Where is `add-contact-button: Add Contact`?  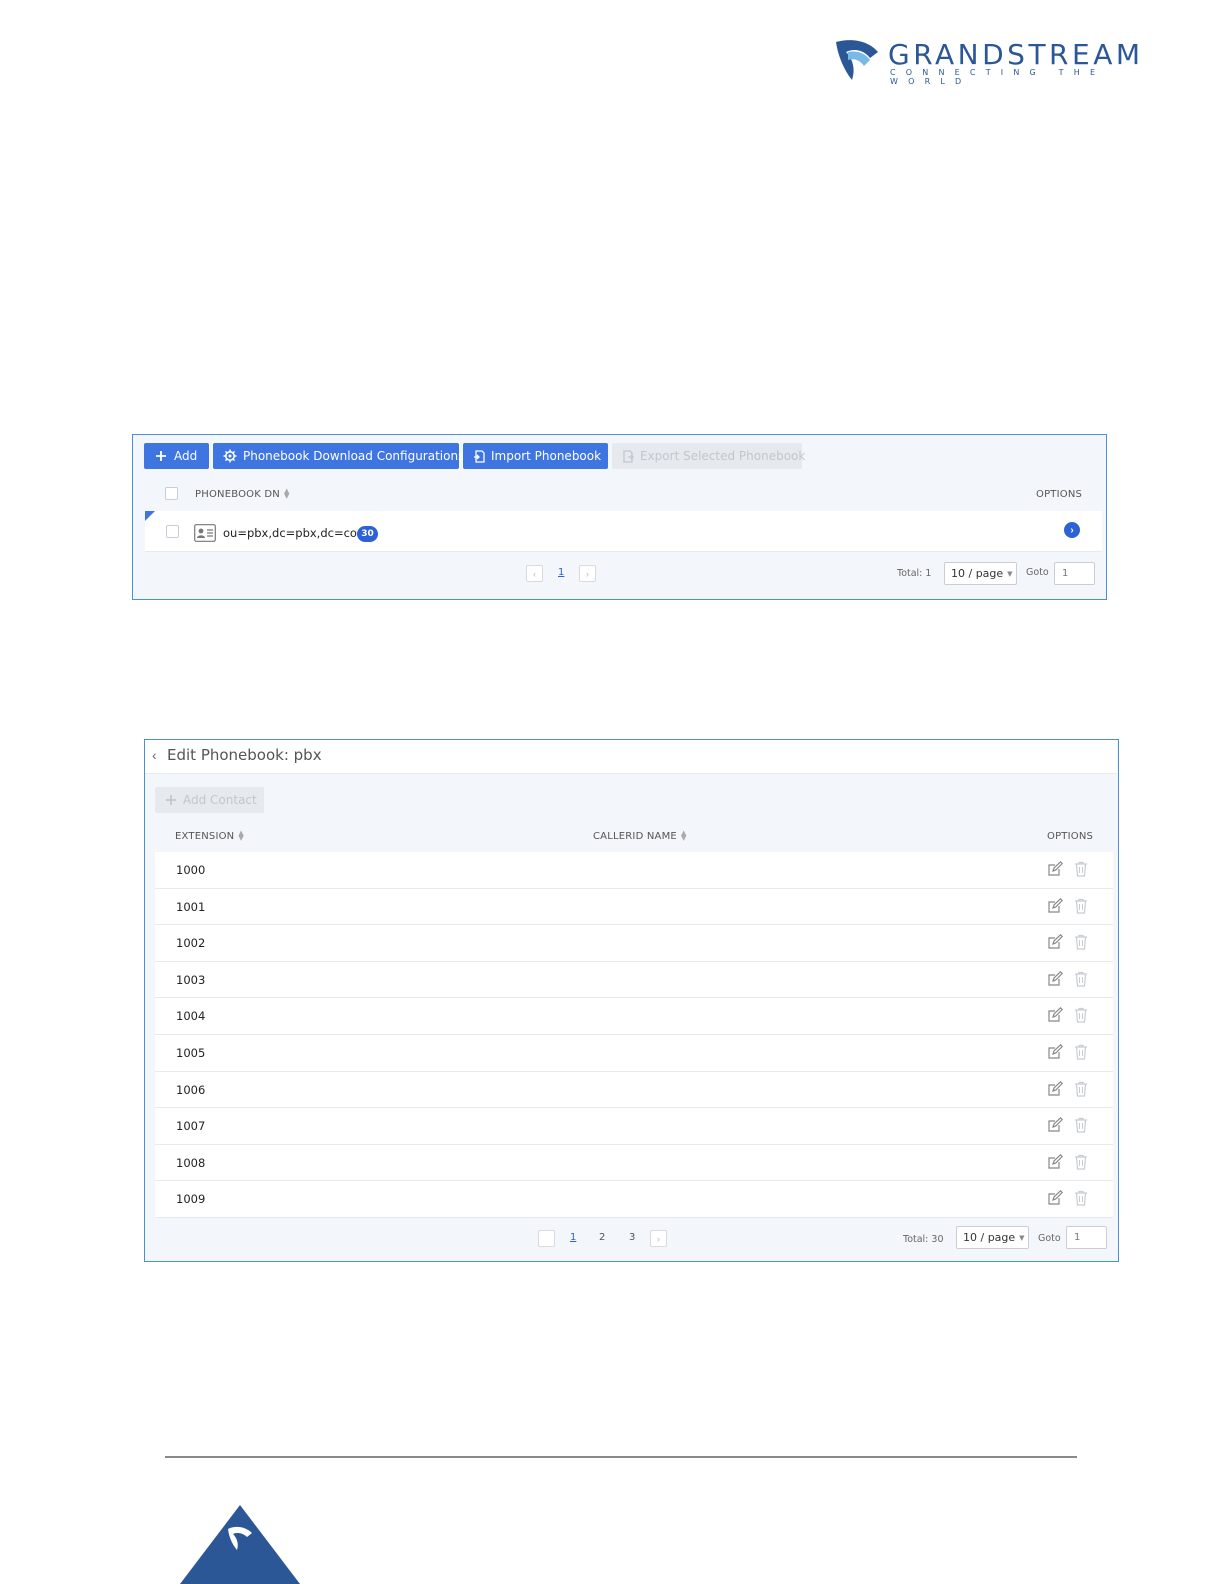
add-contact-button: Add Contact is located at coordinates (209, 800).